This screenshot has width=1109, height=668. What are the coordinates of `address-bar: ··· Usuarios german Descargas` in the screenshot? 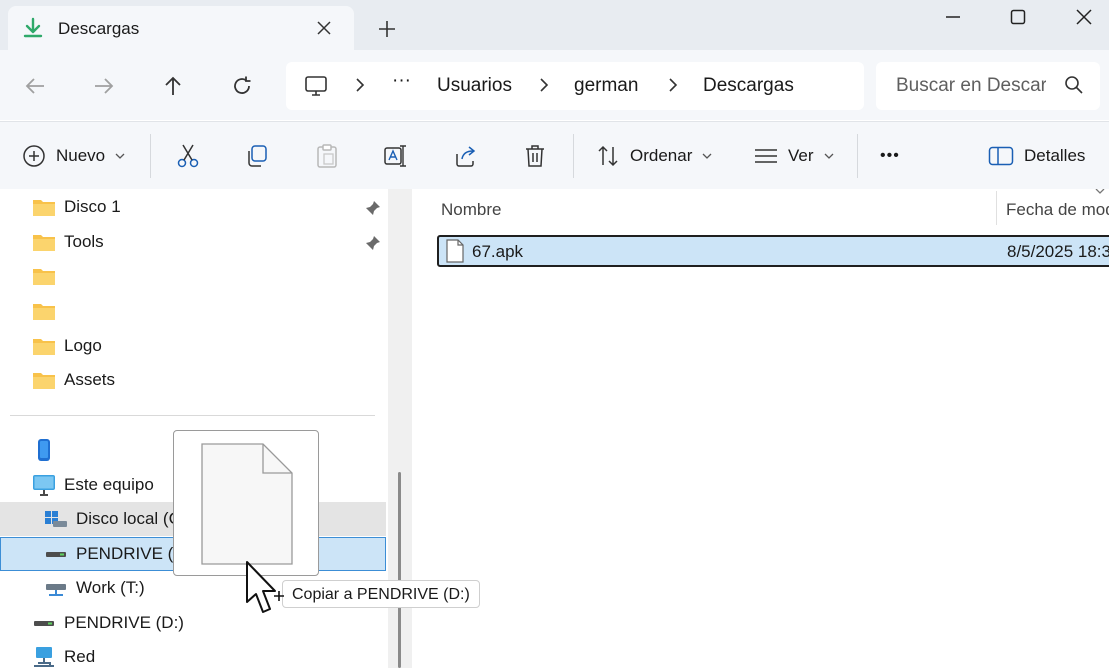 It's located at (575, 86).